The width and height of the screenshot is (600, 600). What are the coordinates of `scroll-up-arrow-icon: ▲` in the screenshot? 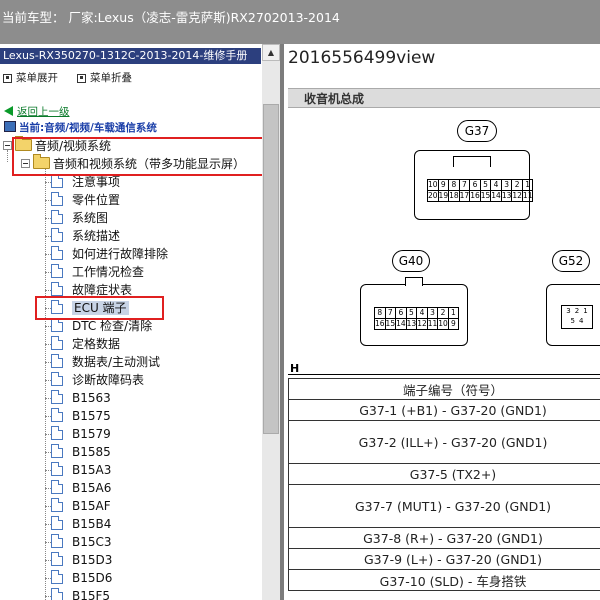 It's located at (271, 52).